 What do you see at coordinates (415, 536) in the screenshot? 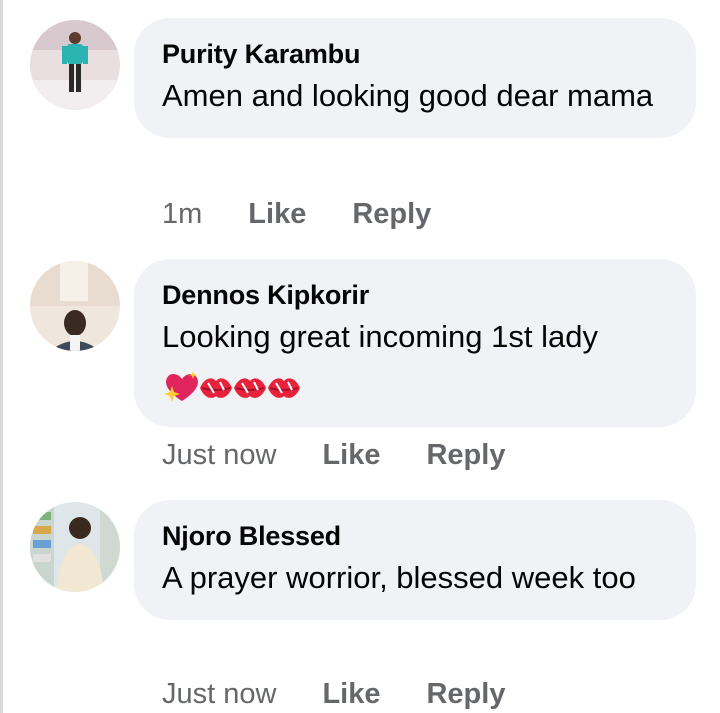
I see `commenter-name: Njoro Blessed` at bounding box center [415, 536].